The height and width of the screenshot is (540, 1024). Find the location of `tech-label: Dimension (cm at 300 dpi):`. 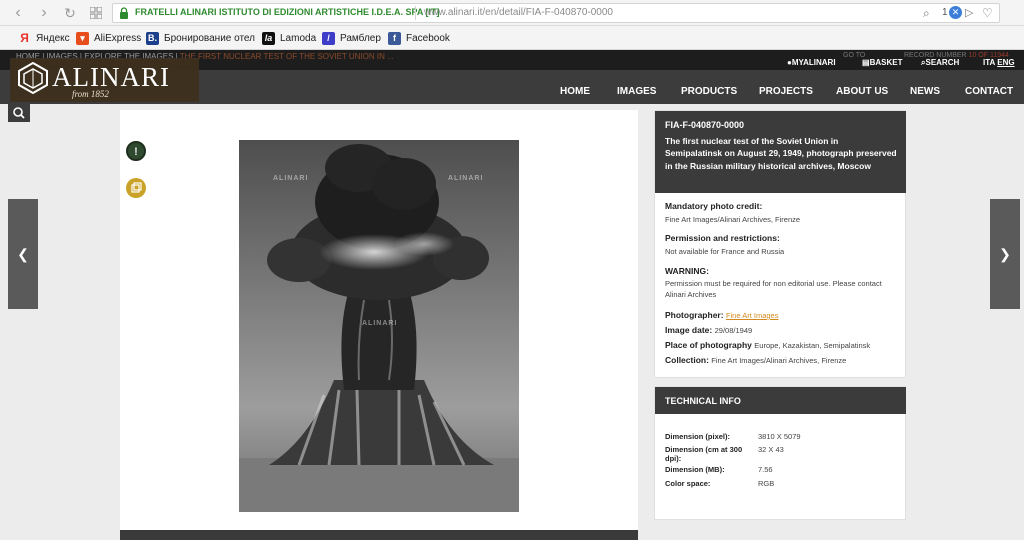

tech-label: Dimension (cm at 300 dpi): is located at coordinates (704, 454).